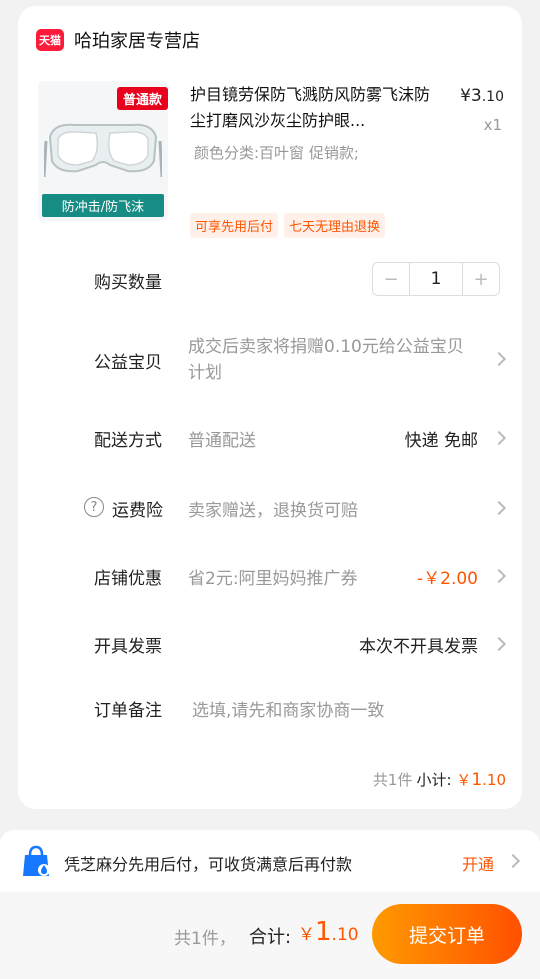 The image size is (540, 979). Describe the element at coordinates (234, 225) in the screenshot. I see `tag-pay-later: 可享先用后付` at that location.